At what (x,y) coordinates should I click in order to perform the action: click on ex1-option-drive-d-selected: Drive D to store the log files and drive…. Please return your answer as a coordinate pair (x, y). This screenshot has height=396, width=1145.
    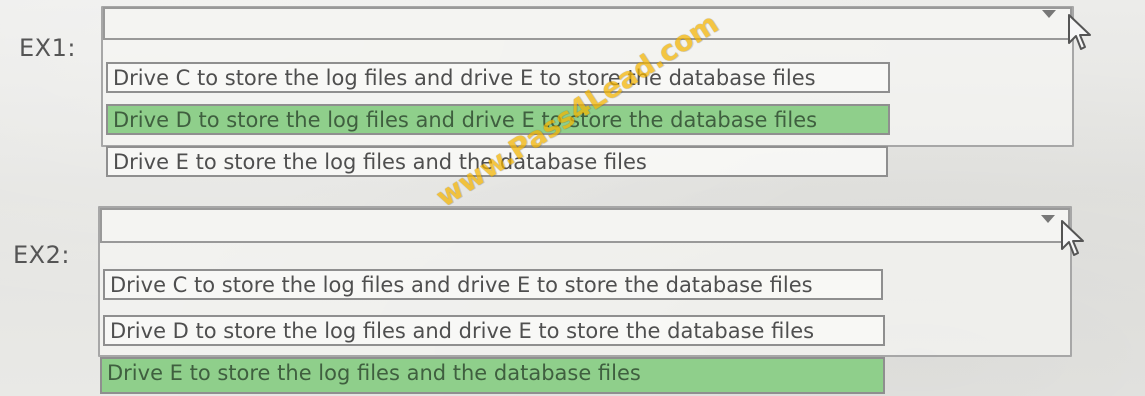
    Looking at the image, I should click on (498, 119).